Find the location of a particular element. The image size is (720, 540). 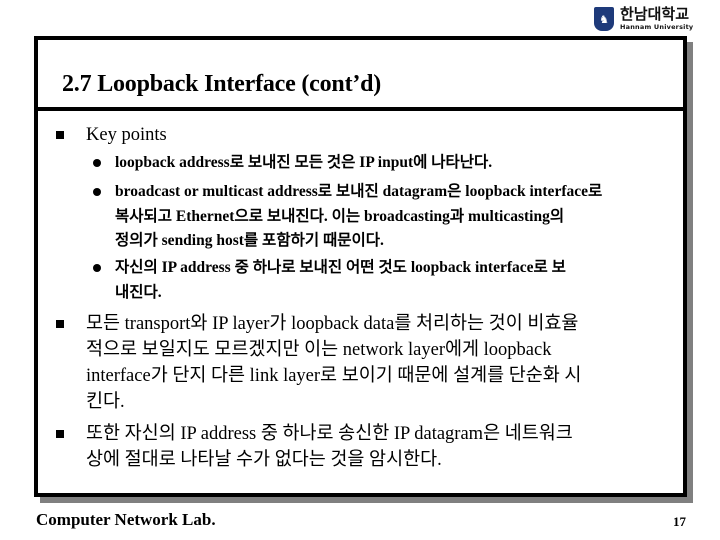

text-line: 킨다. is located at coordinates (105, 402).